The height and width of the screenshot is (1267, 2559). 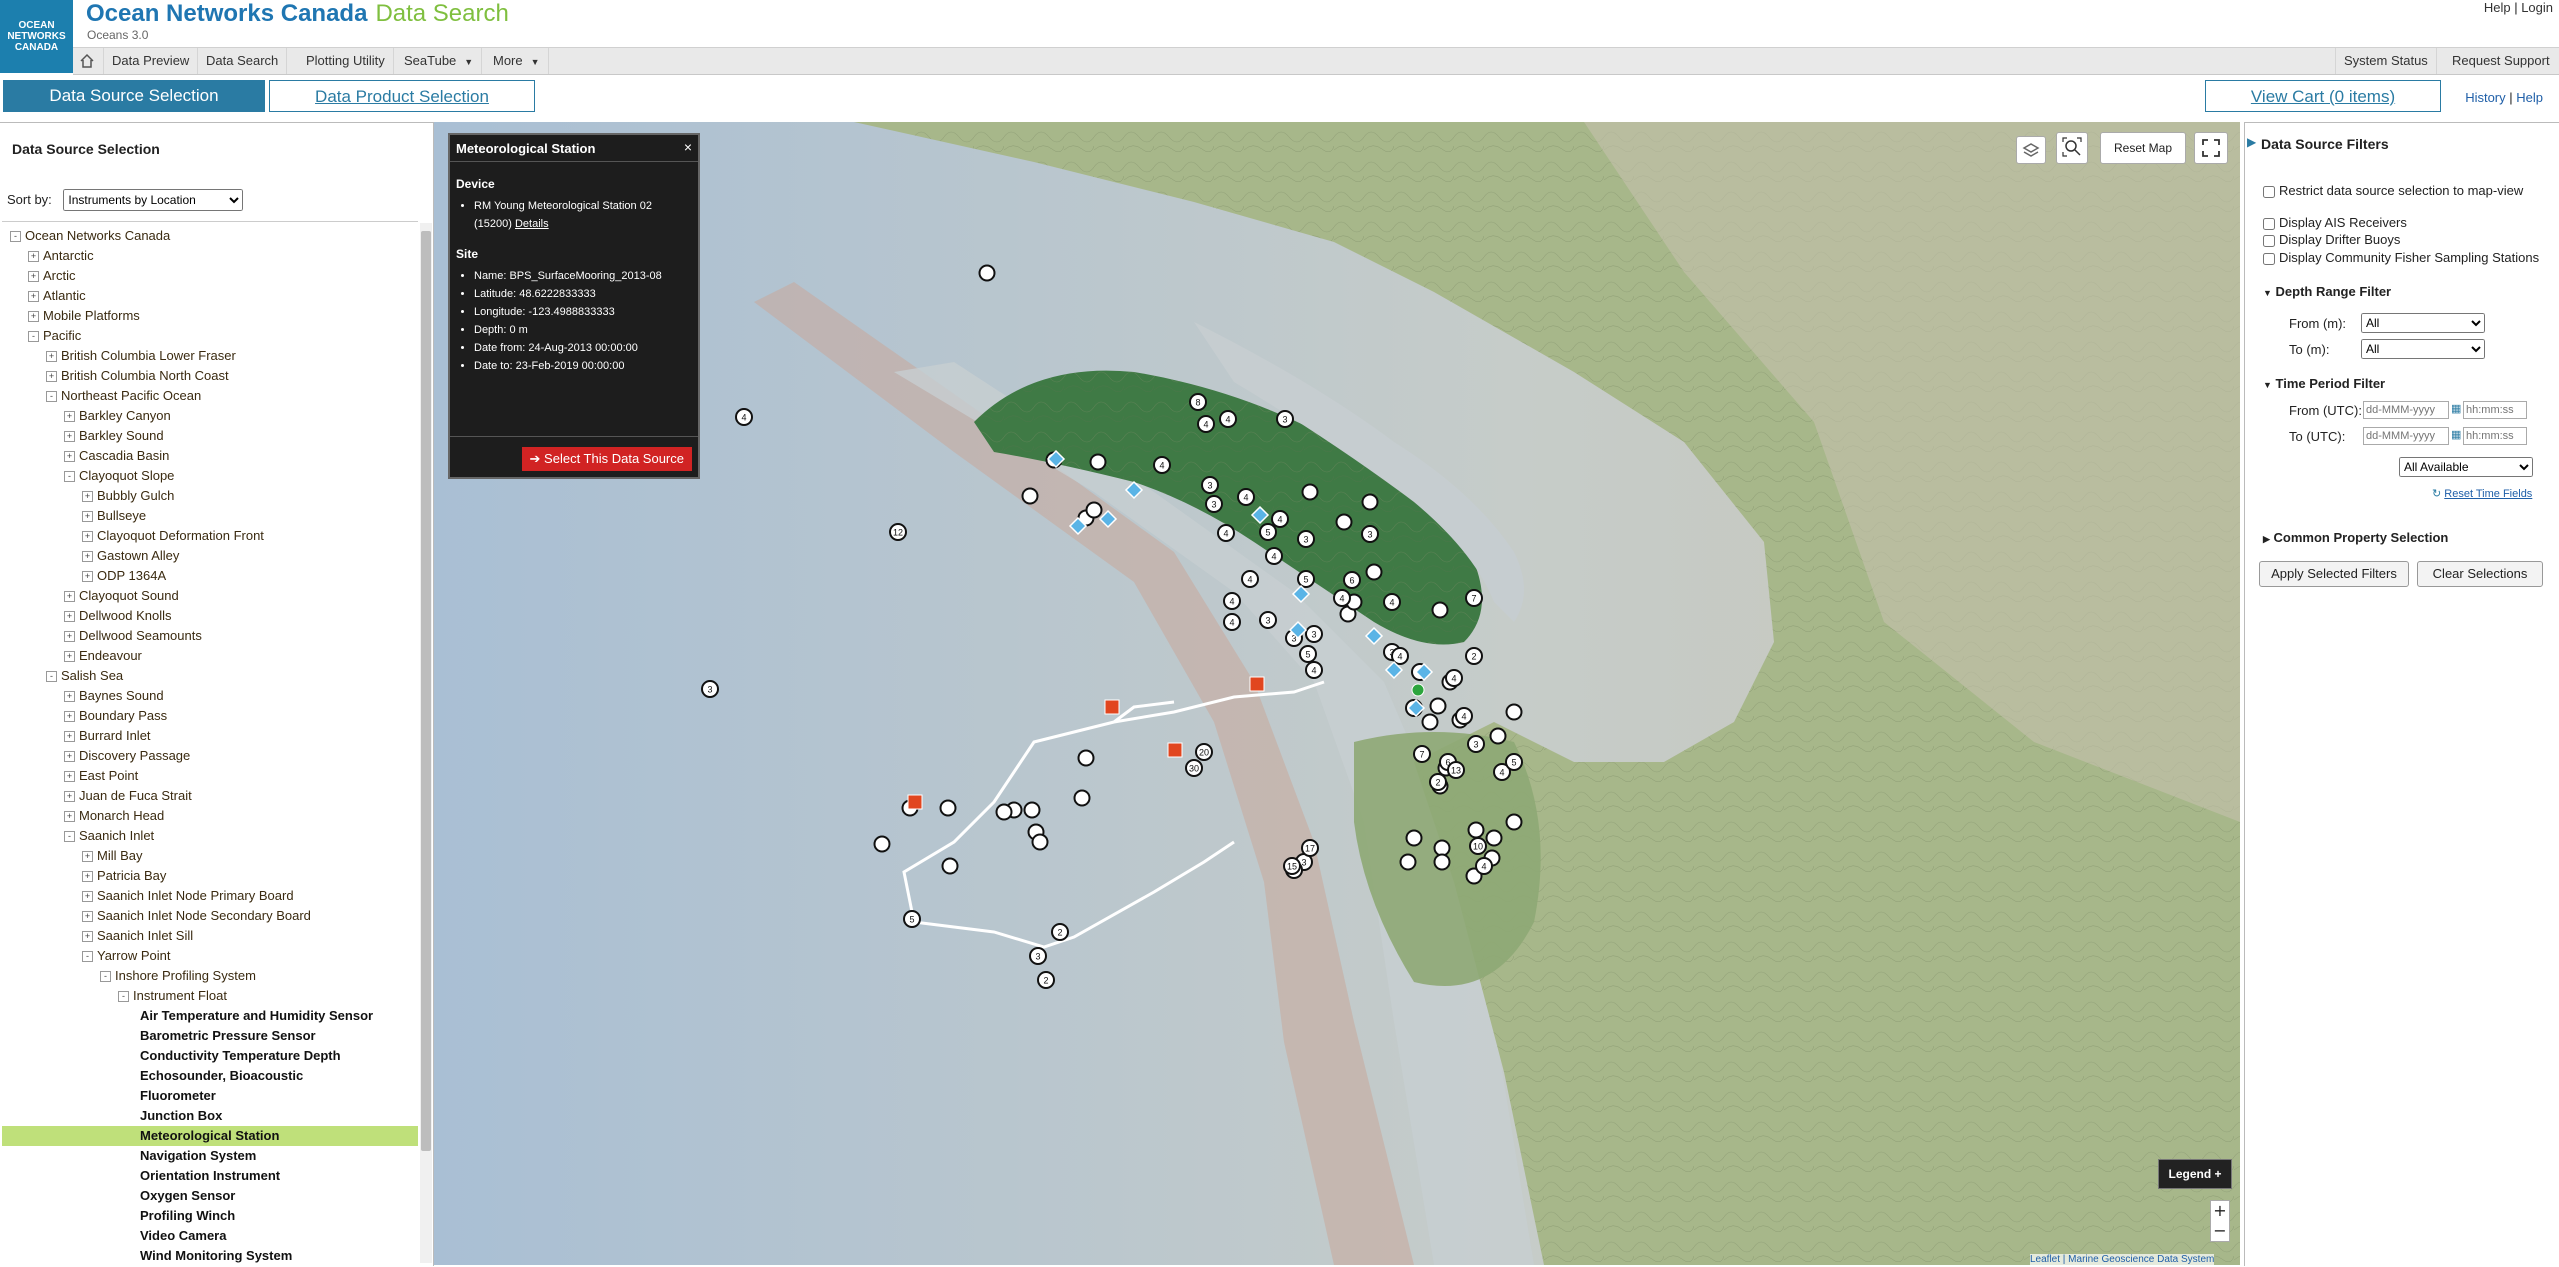 I want to click on legend-button: Legend +, so click(x=2195, y=1174).